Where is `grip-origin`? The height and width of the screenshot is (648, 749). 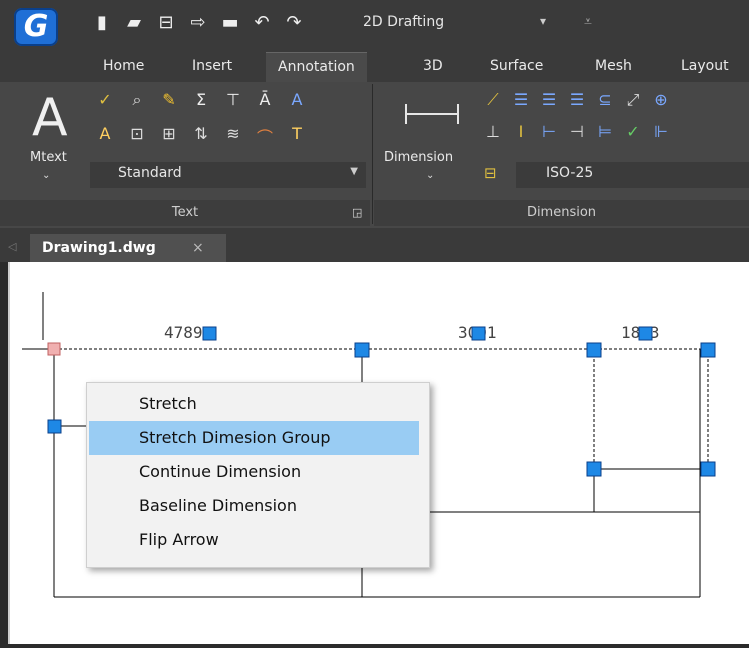
grip-origin is located at coordinates (54, 349).